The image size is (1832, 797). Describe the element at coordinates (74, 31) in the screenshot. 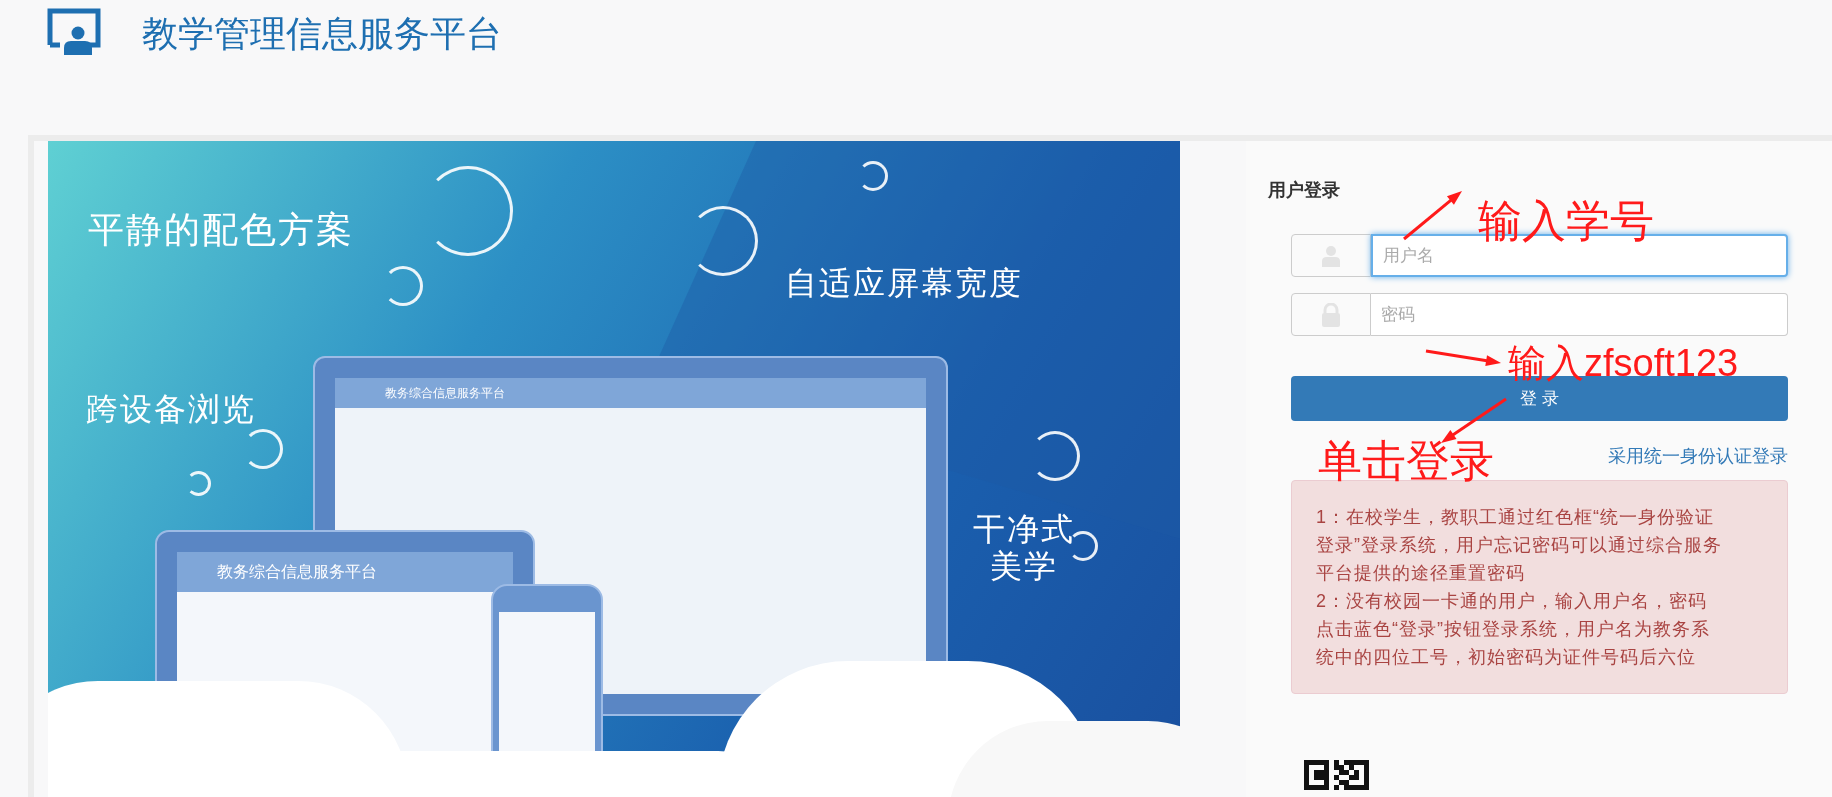

I see `teacher-screen-logo-icon` at that location.